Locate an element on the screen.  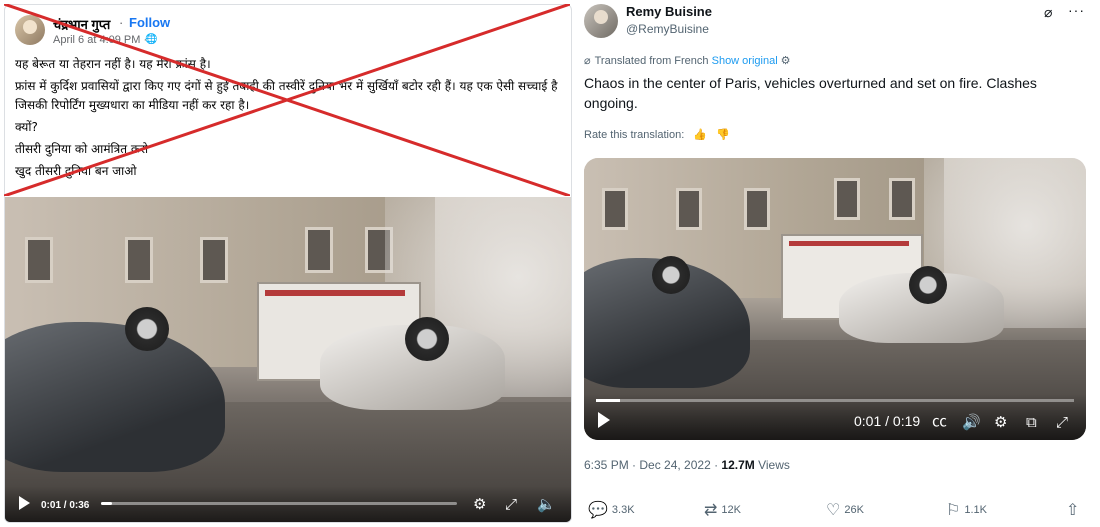
bookmark-button: ⚐ 1.1K is located at coordinates (966, 510).